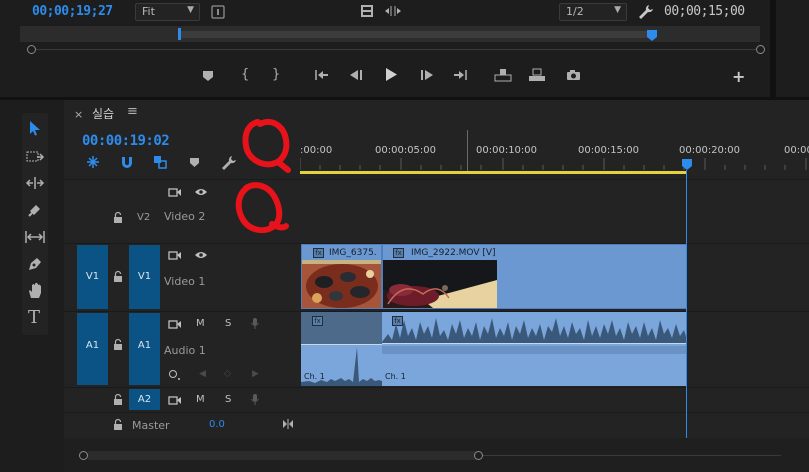  What do you see at coordinates (553, 164) in the screenshot?
I see `ruler-ticks` at bounding box center [553, 164].